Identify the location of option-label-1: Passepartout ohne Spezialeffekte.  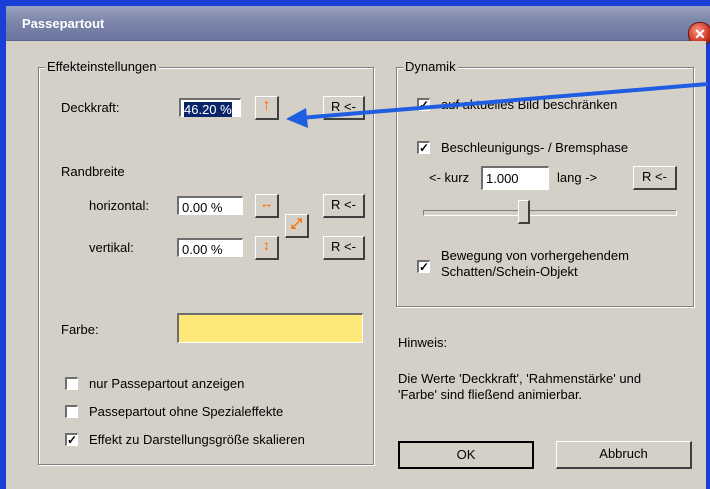
(186, 411).